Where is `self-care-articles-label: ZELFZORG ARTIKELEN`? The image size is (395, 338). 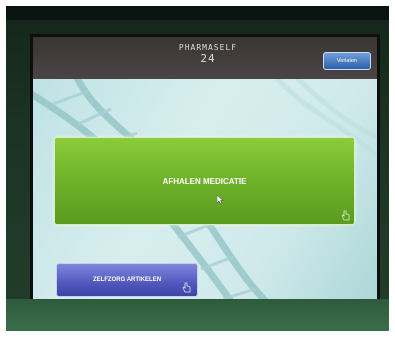 self-care-articles-label: ZELFZORG ARTIKELEN is located at coordinates (127, 280).